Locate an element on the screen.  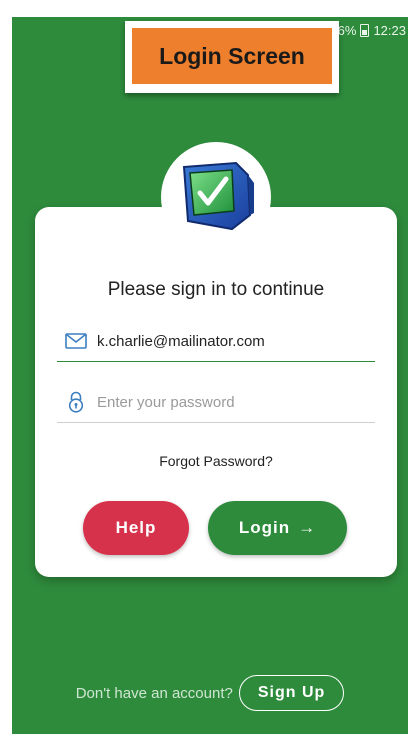
lock-icon is located at coordinates (76, 402).